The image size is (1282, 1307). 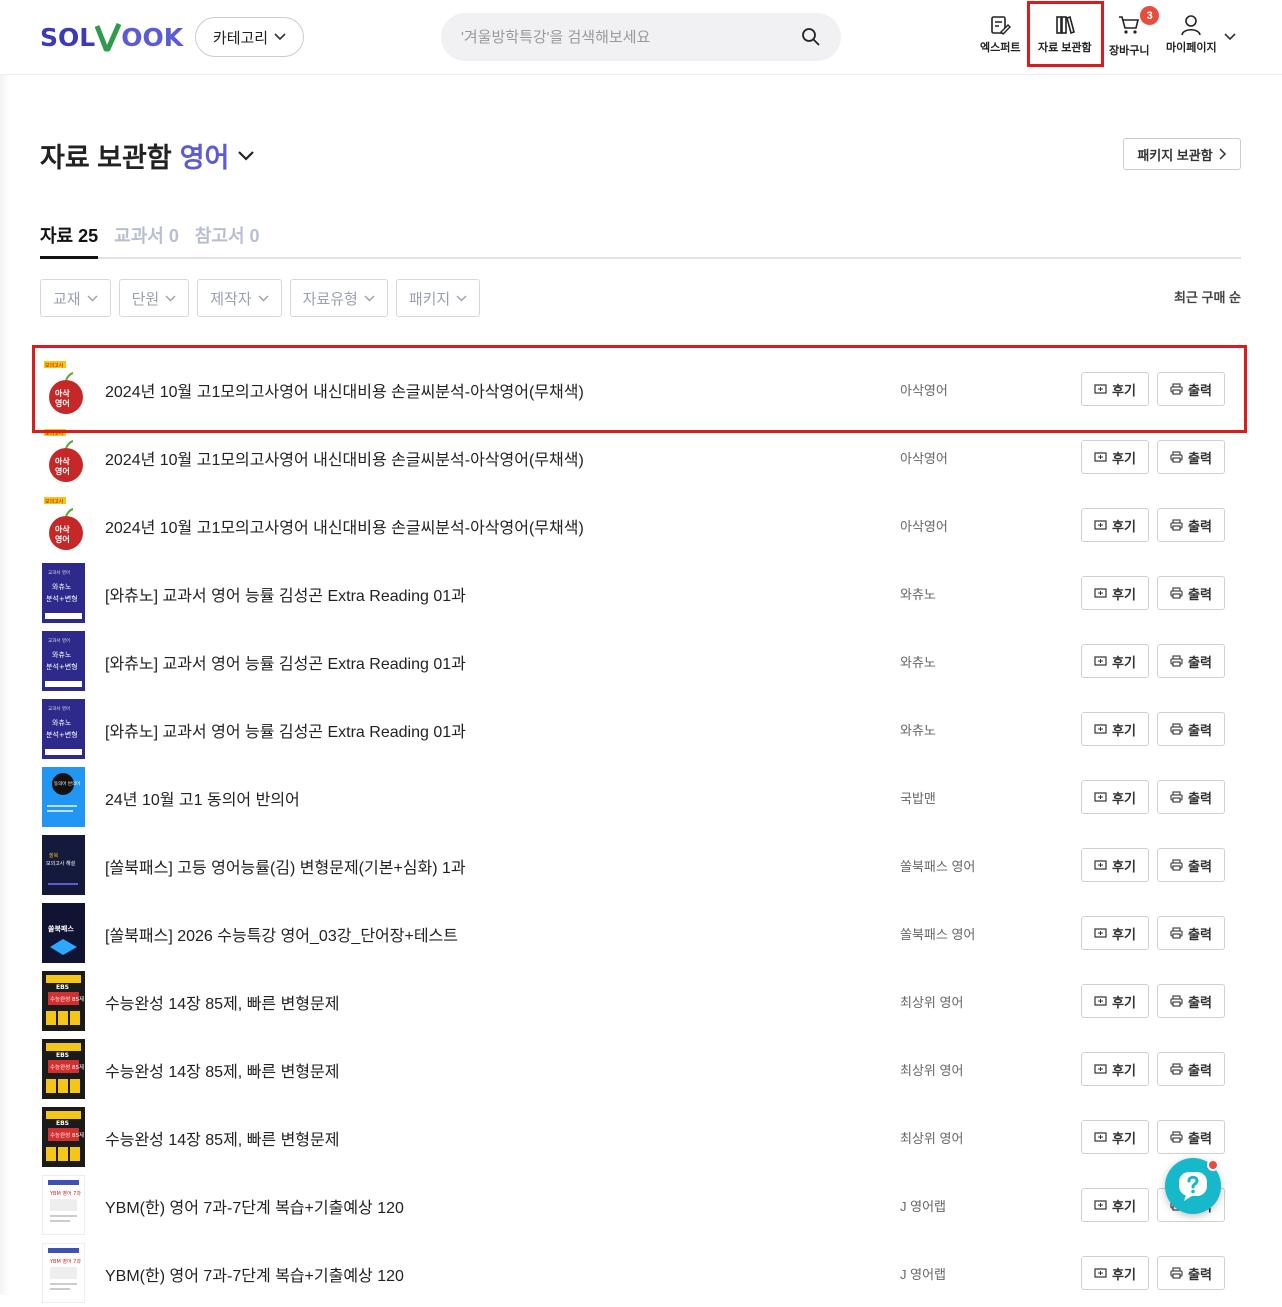 I want to click on filter-unit: 단원, so click(x=154, y=298).